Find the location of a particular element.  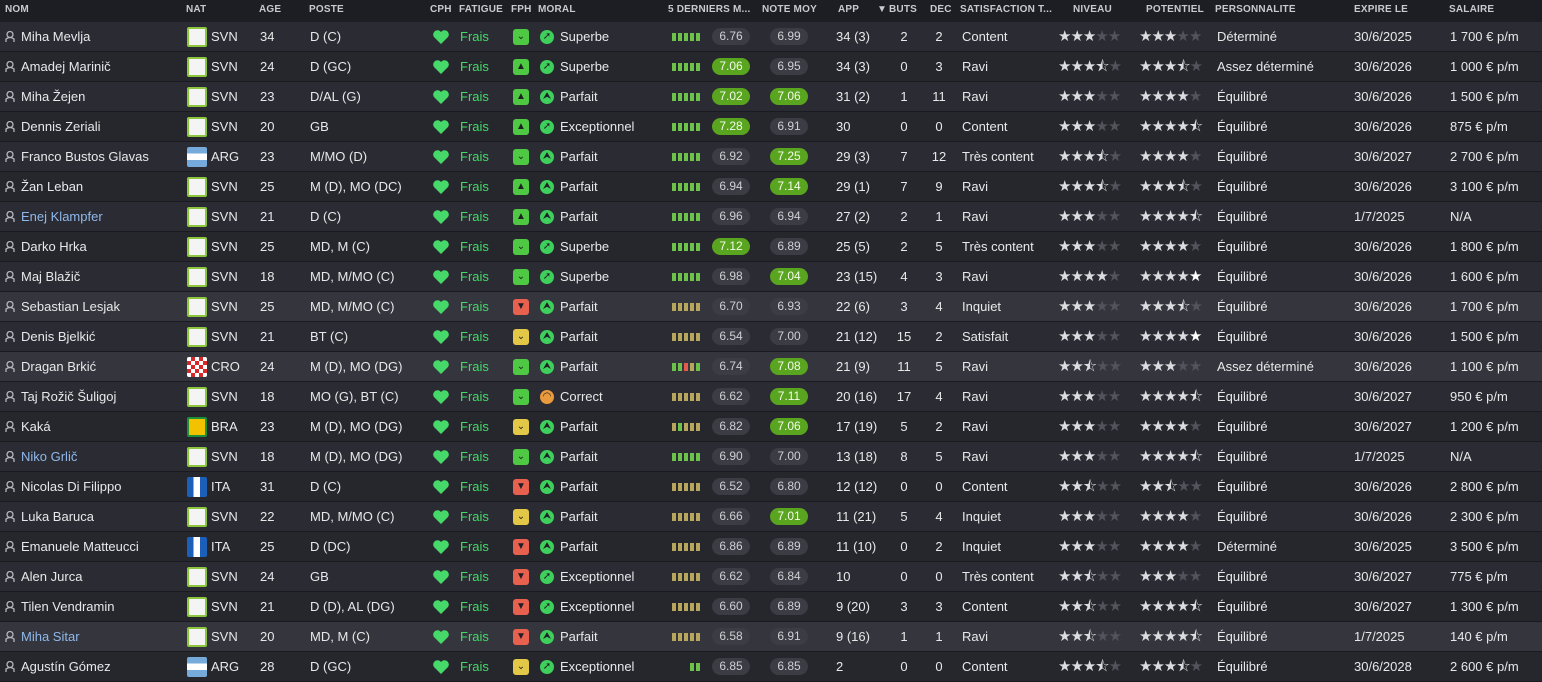

match-fitness-icon: ▼ is located at coordinates (521, 307).